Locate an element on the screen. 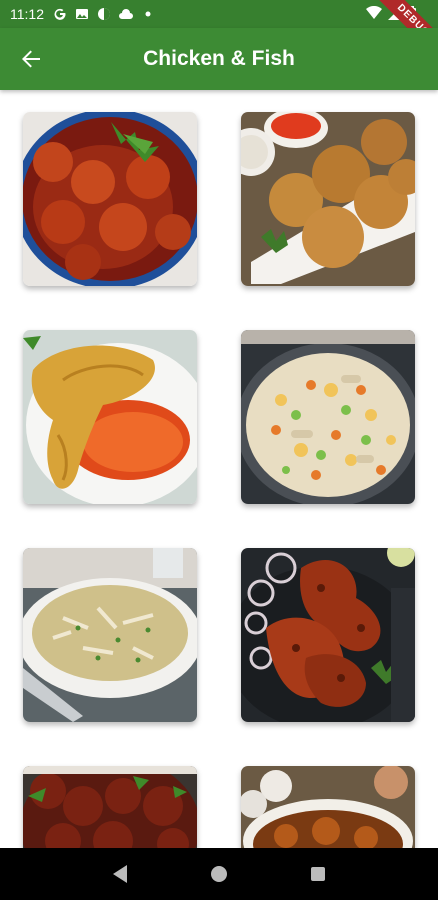 The image size is (438, 900). arrow-back-icon is located at coordinates (31, 59).